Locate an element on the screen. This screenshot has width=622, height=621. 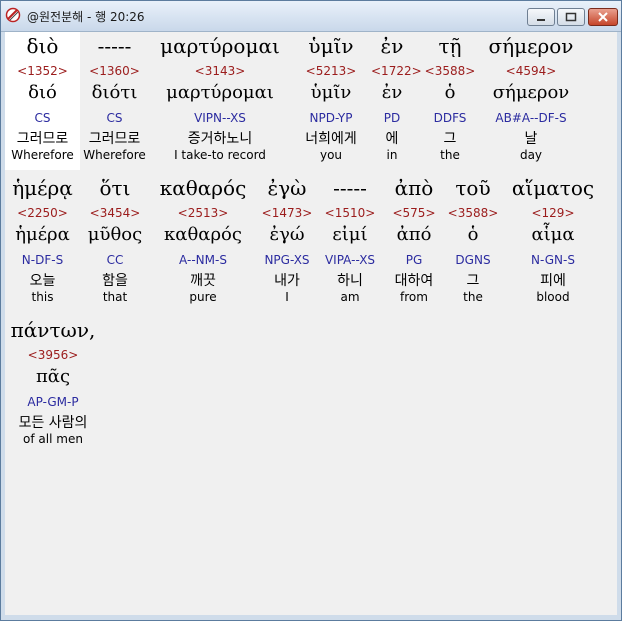
english-gloss: of all men is located at coordinates (53, 439).